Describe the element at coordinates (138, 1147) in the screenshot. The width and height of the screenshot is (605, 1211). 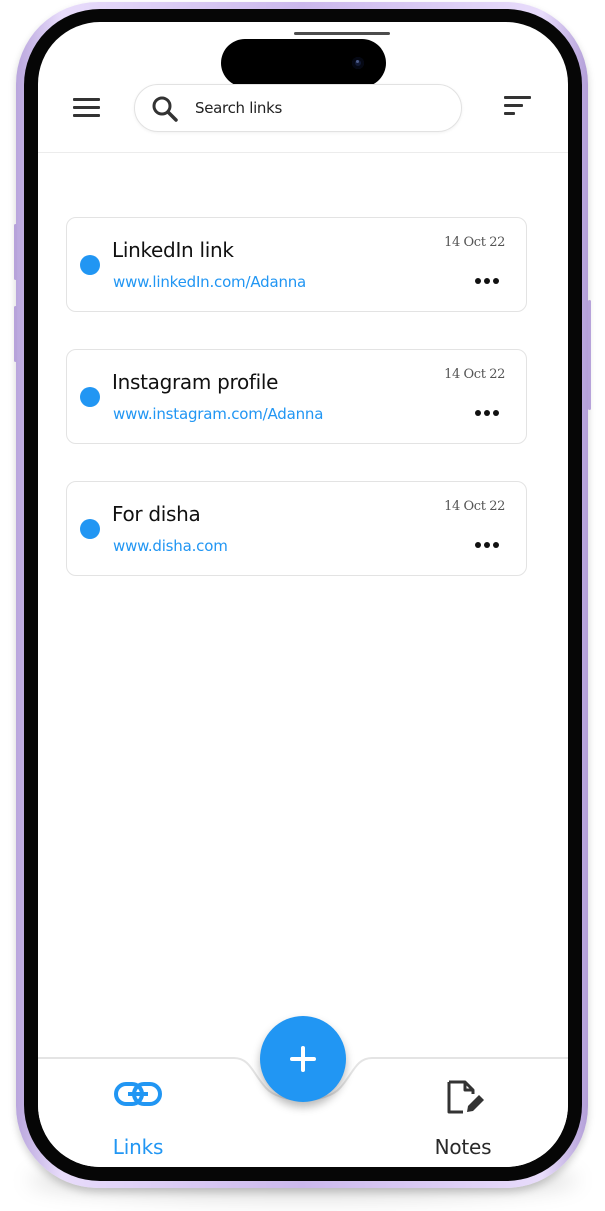
I see `nav-links-label: Links` at that location.